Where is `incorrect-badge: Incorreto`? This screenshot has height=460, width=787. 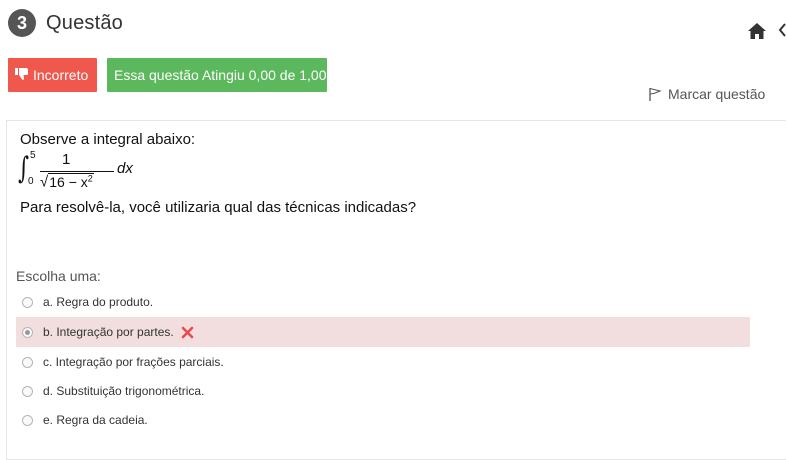 incorrect-badge: Incorreto is located at coordinates (52, 75).